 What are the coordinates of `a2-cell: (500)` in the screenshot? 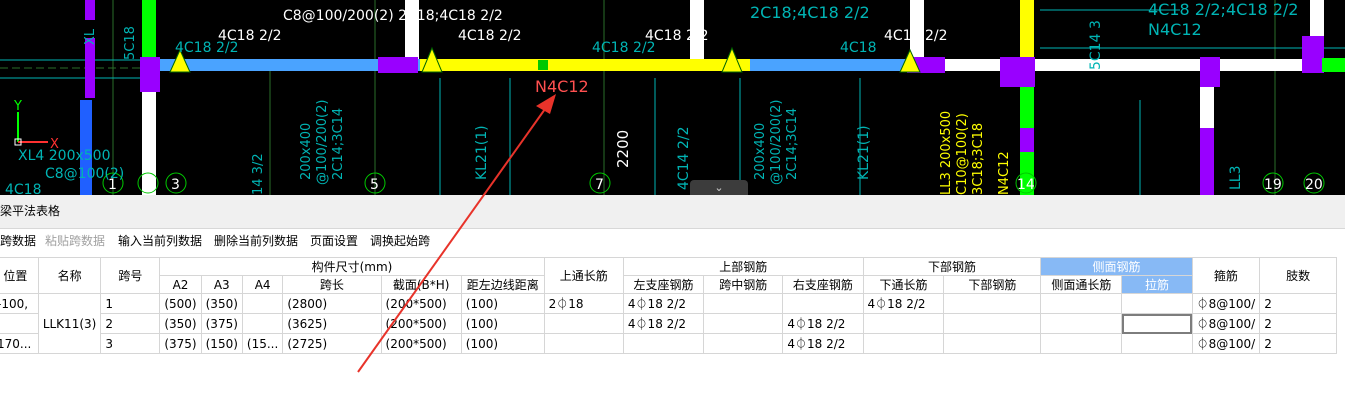 It's located at (180, 303).